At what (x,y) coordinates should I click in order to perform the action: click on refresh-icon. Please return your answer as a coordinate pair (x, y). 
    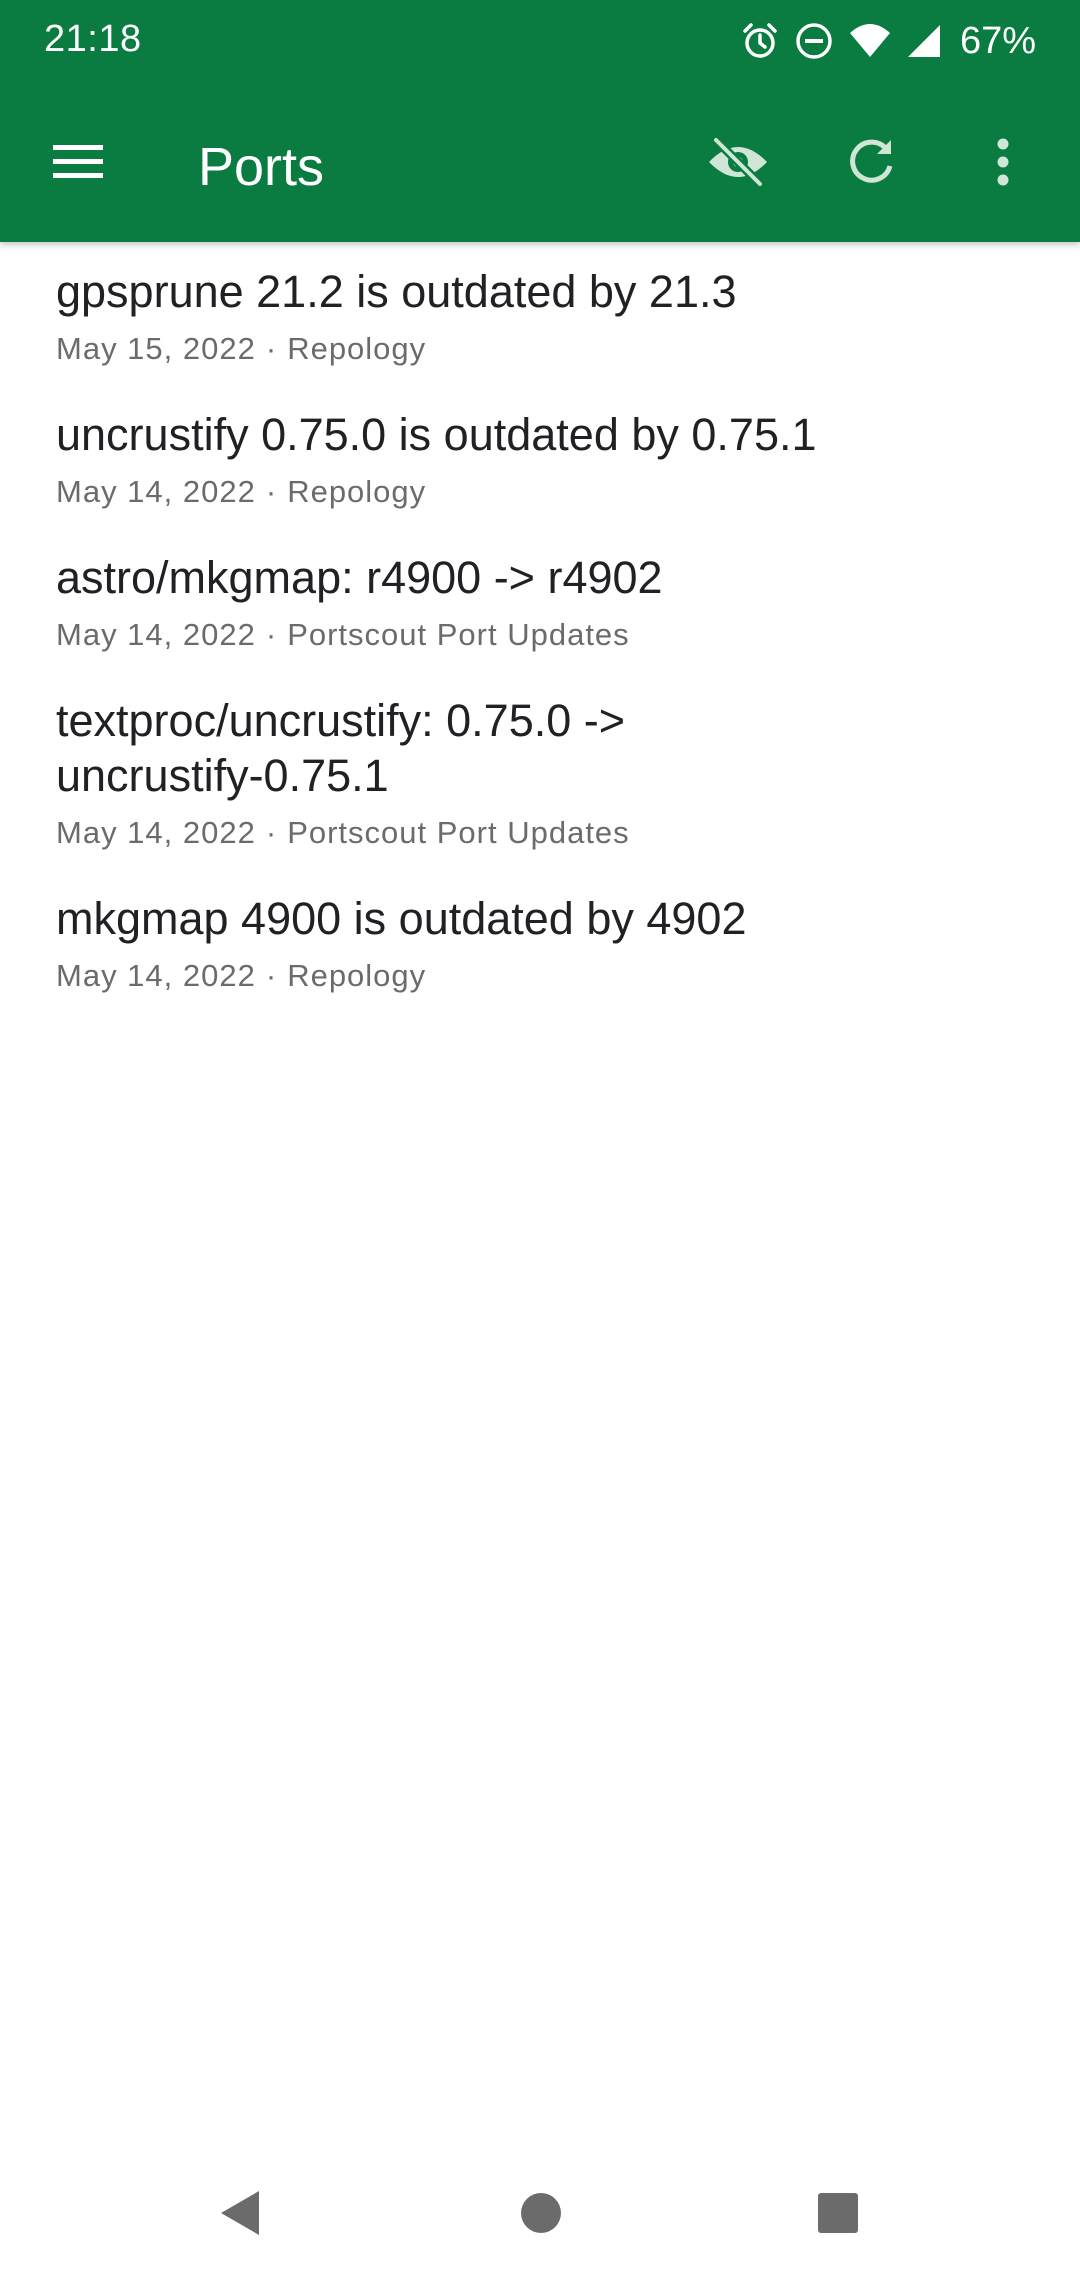
    Looking at the image, I should click on (871, 164).